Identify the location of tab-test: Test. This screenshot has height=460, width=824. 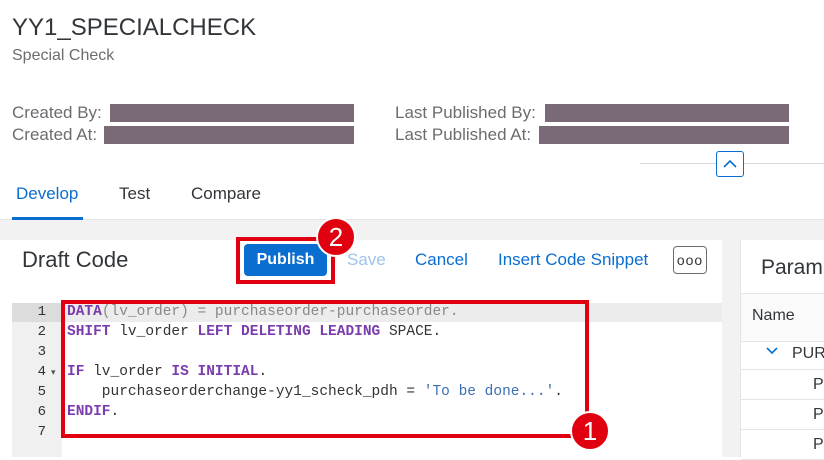
(134, 194).